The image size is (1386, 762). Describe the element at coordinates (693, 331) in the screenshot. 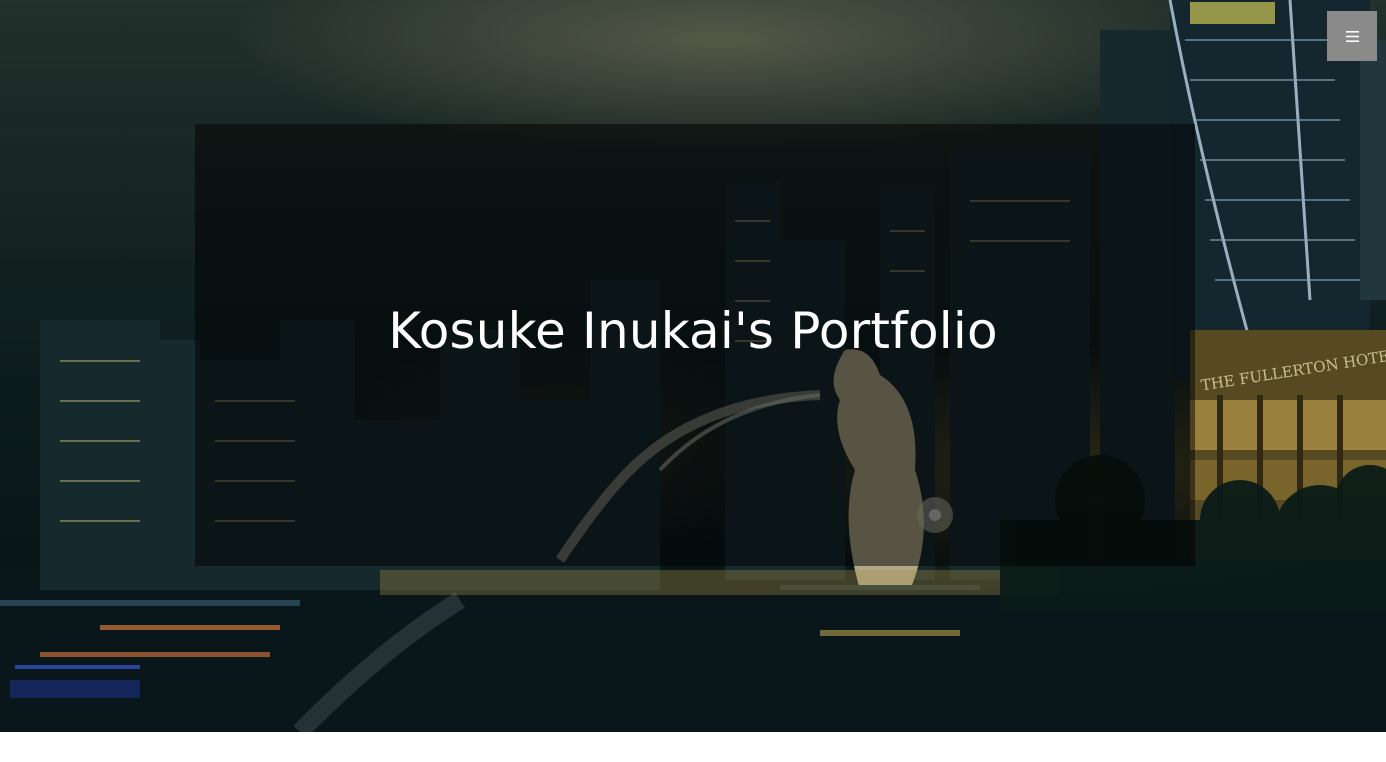

I see `site-title: Kosuke Inukai's Portfolio` at that location.